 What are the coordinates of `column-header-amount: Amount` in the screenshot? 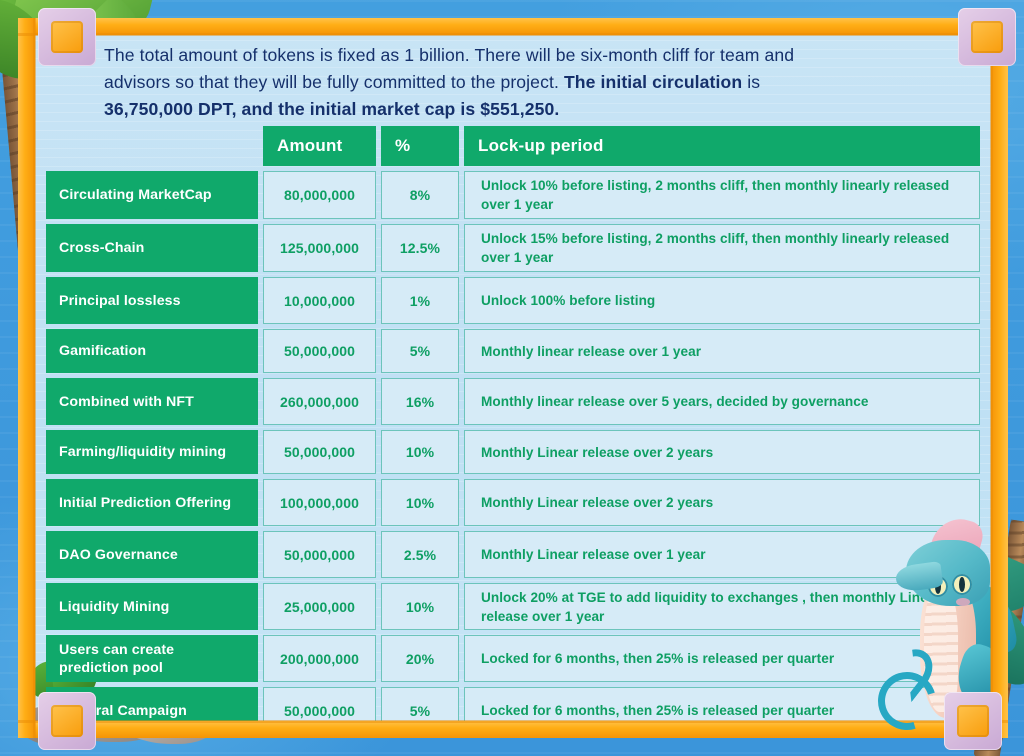 It's located at (319, 146).